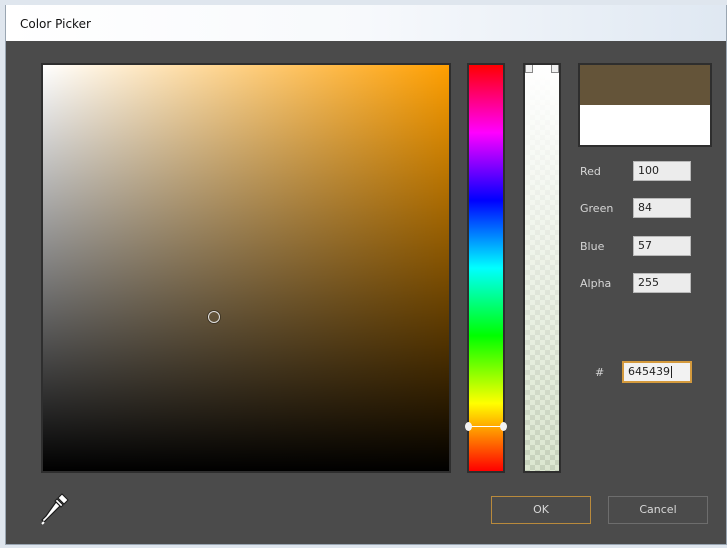 The image size is (727, 548). Describe the element at coordinates (529, 69) in the screenshot. I see `alpha-handle-left-knob` at that location.